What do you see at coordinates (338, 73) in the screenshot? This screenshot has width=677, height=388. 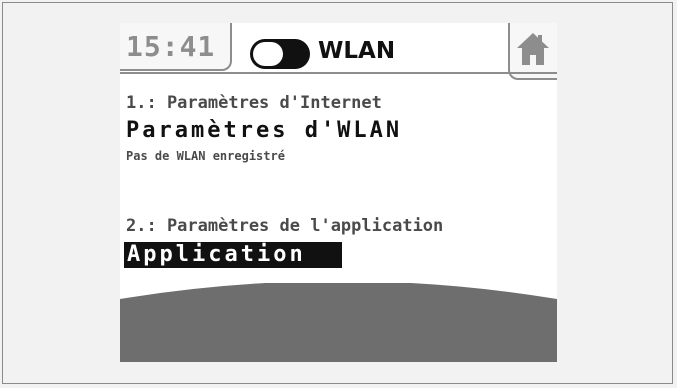 I see `header-divider` at bounding box center [338, 73].